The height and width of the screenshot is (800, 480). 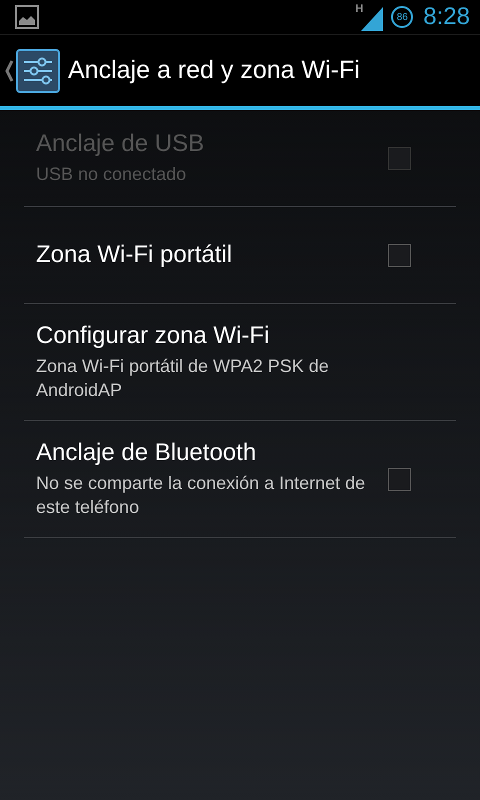 I want to click on screen-title: Anclaje a red y zona Wi-Fi, so click(x=214, y=70).